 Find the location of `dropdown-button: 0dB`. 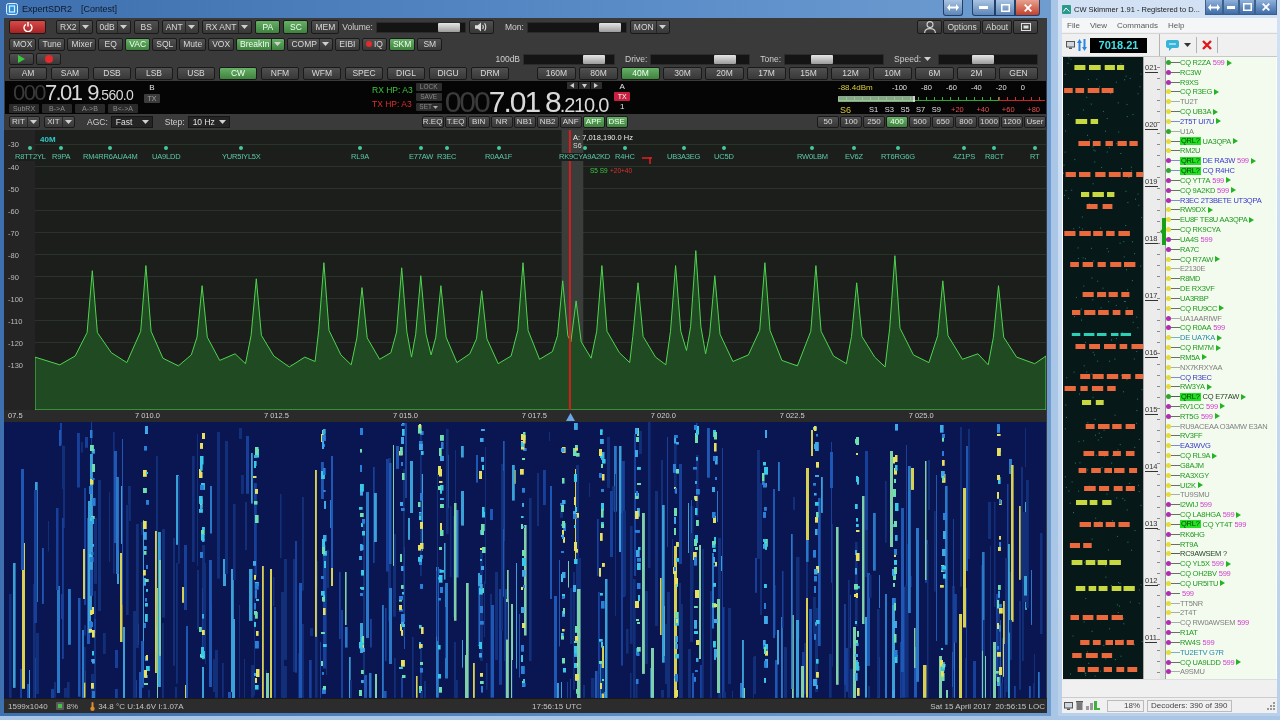

dropdown-button: 0dB is located at coordinates (113, 27).